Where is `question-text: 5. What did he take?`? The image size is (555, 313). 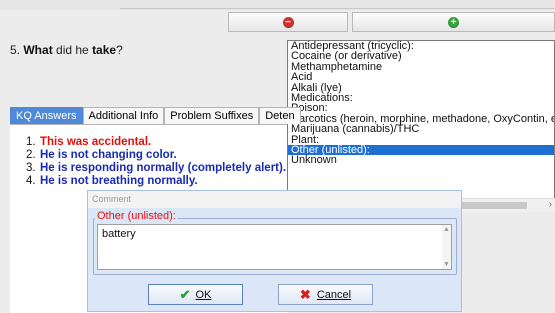 question-text: 5. What did he take? is located at coordinates (66, 50).